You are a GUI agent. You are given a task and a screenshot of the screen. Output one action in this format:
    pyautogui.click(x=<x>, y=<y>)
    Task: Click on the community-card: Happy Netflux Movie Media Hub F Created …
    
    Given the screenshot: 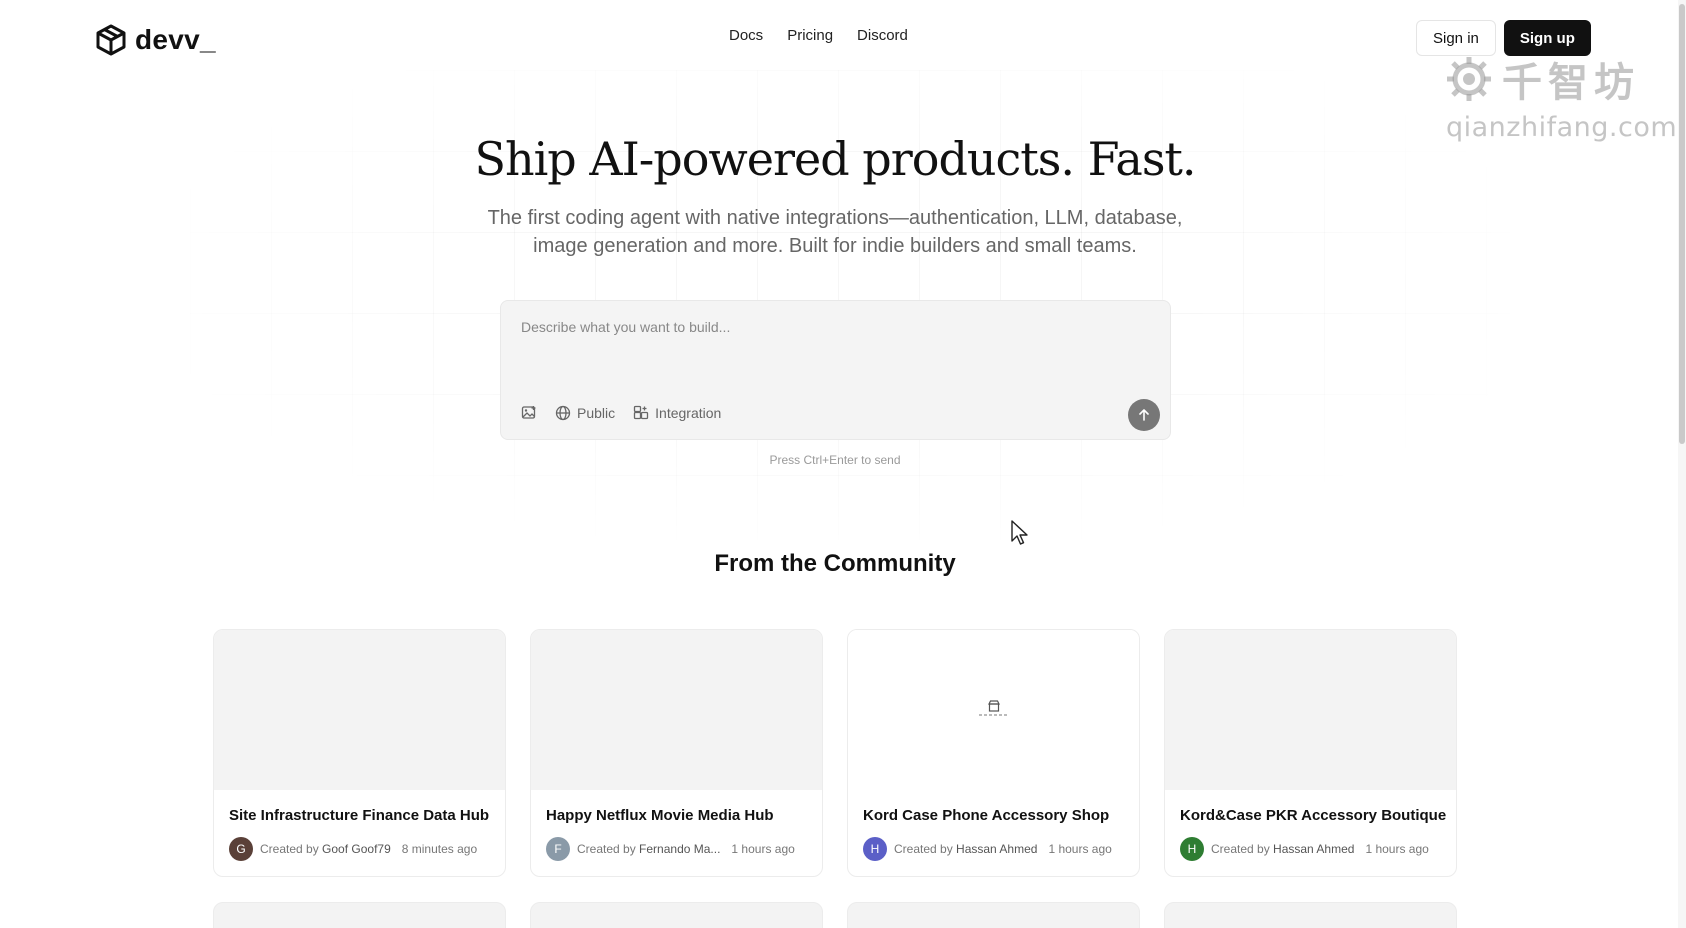 What is the action you would take?
    pyautogui.click(x=676, y=753)
    